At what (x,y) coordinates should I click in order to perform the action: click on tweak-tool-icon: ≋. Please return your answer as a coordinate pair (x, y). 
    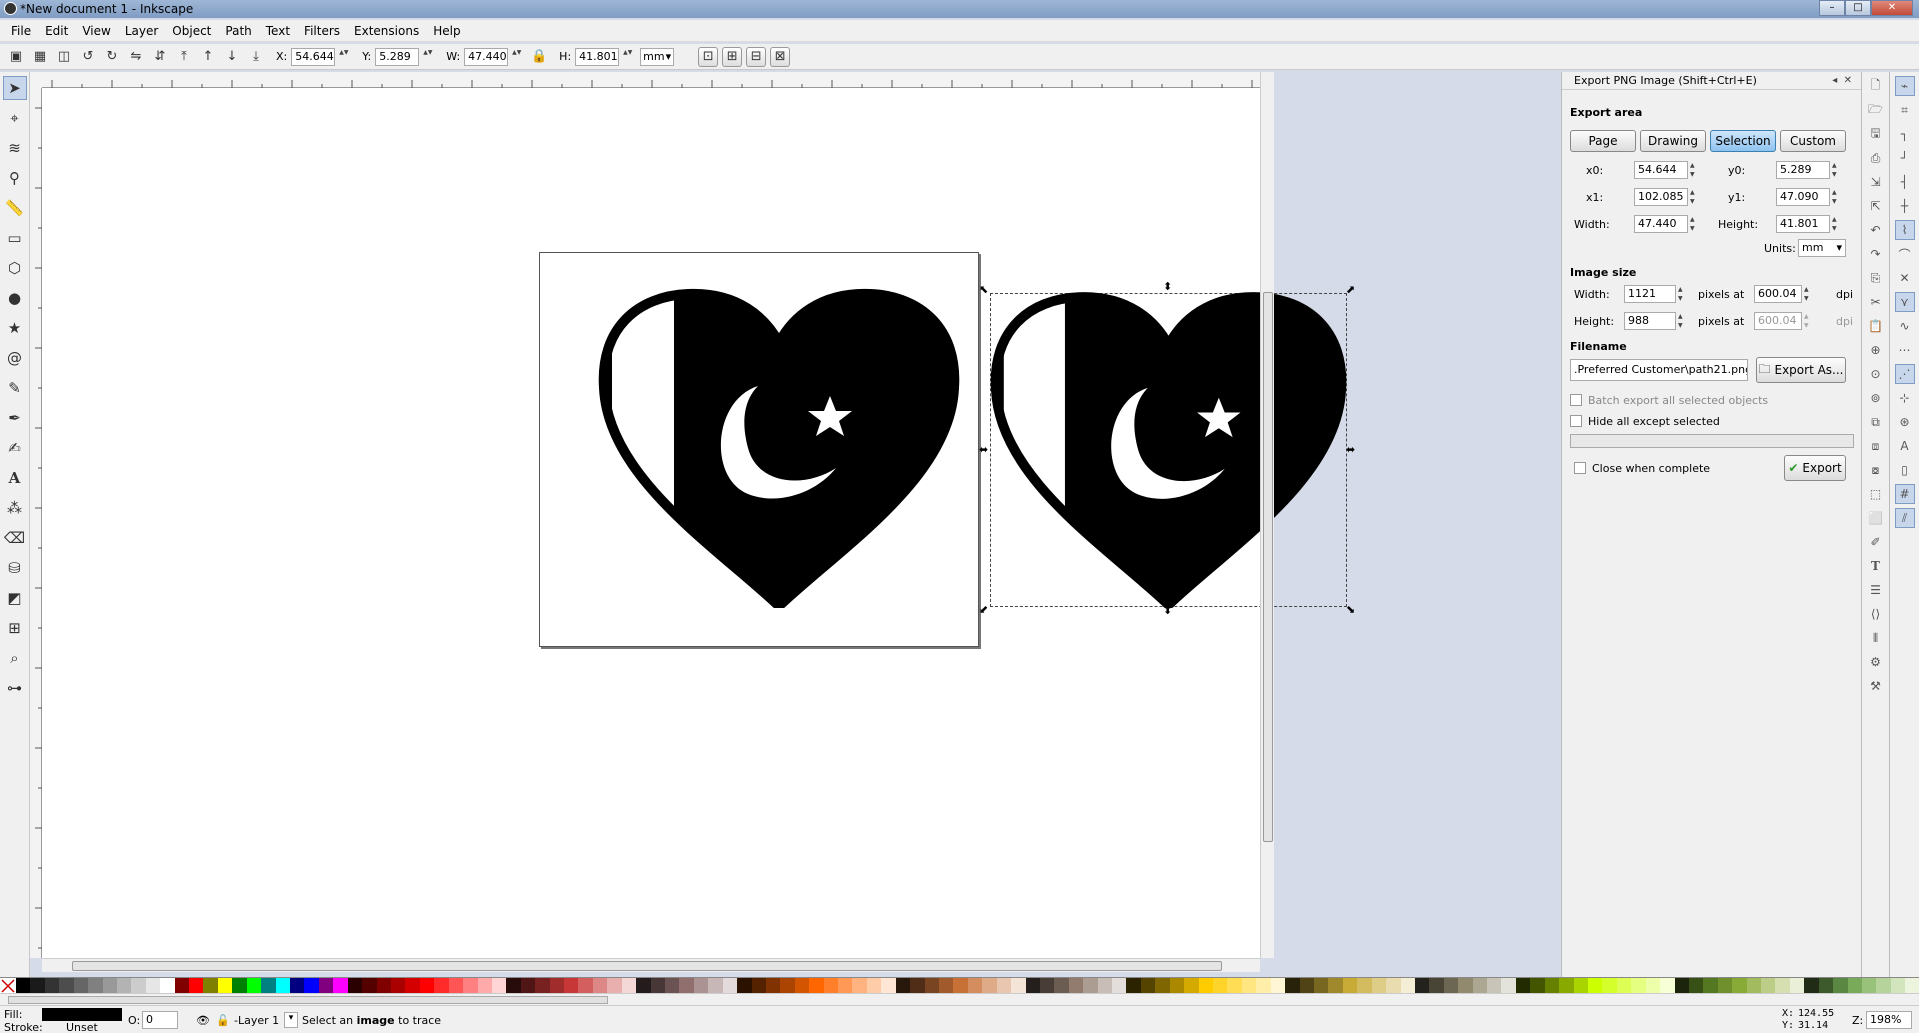
    Looking at the image, I should click on (15, 148).